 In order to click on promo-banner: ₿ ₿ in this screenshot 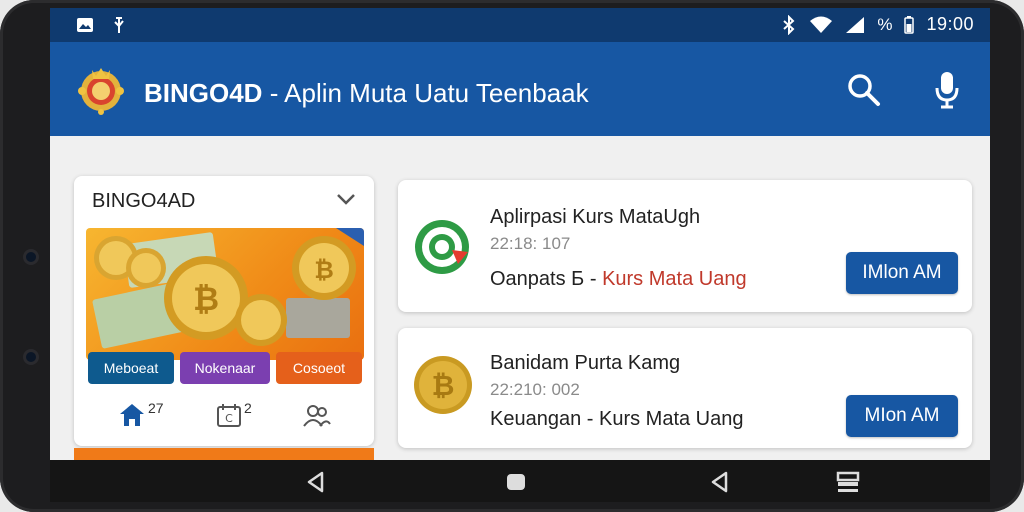, I will do `click(225, 294)`.